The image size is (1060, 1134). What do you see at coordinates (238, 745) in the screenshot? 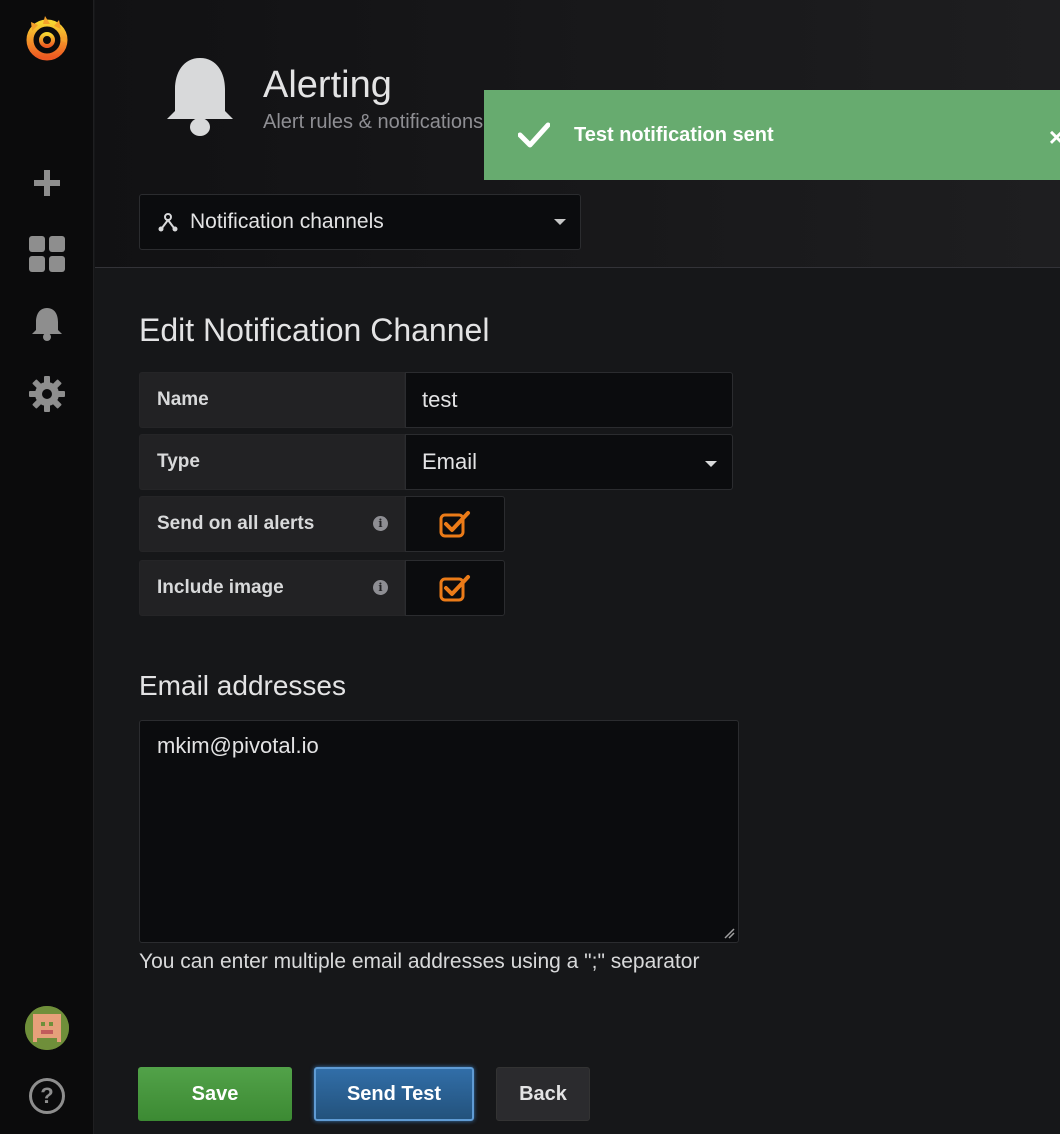
I see `email-addresses-value: mkim@pivotal.io` at bounding box center [238, 745].